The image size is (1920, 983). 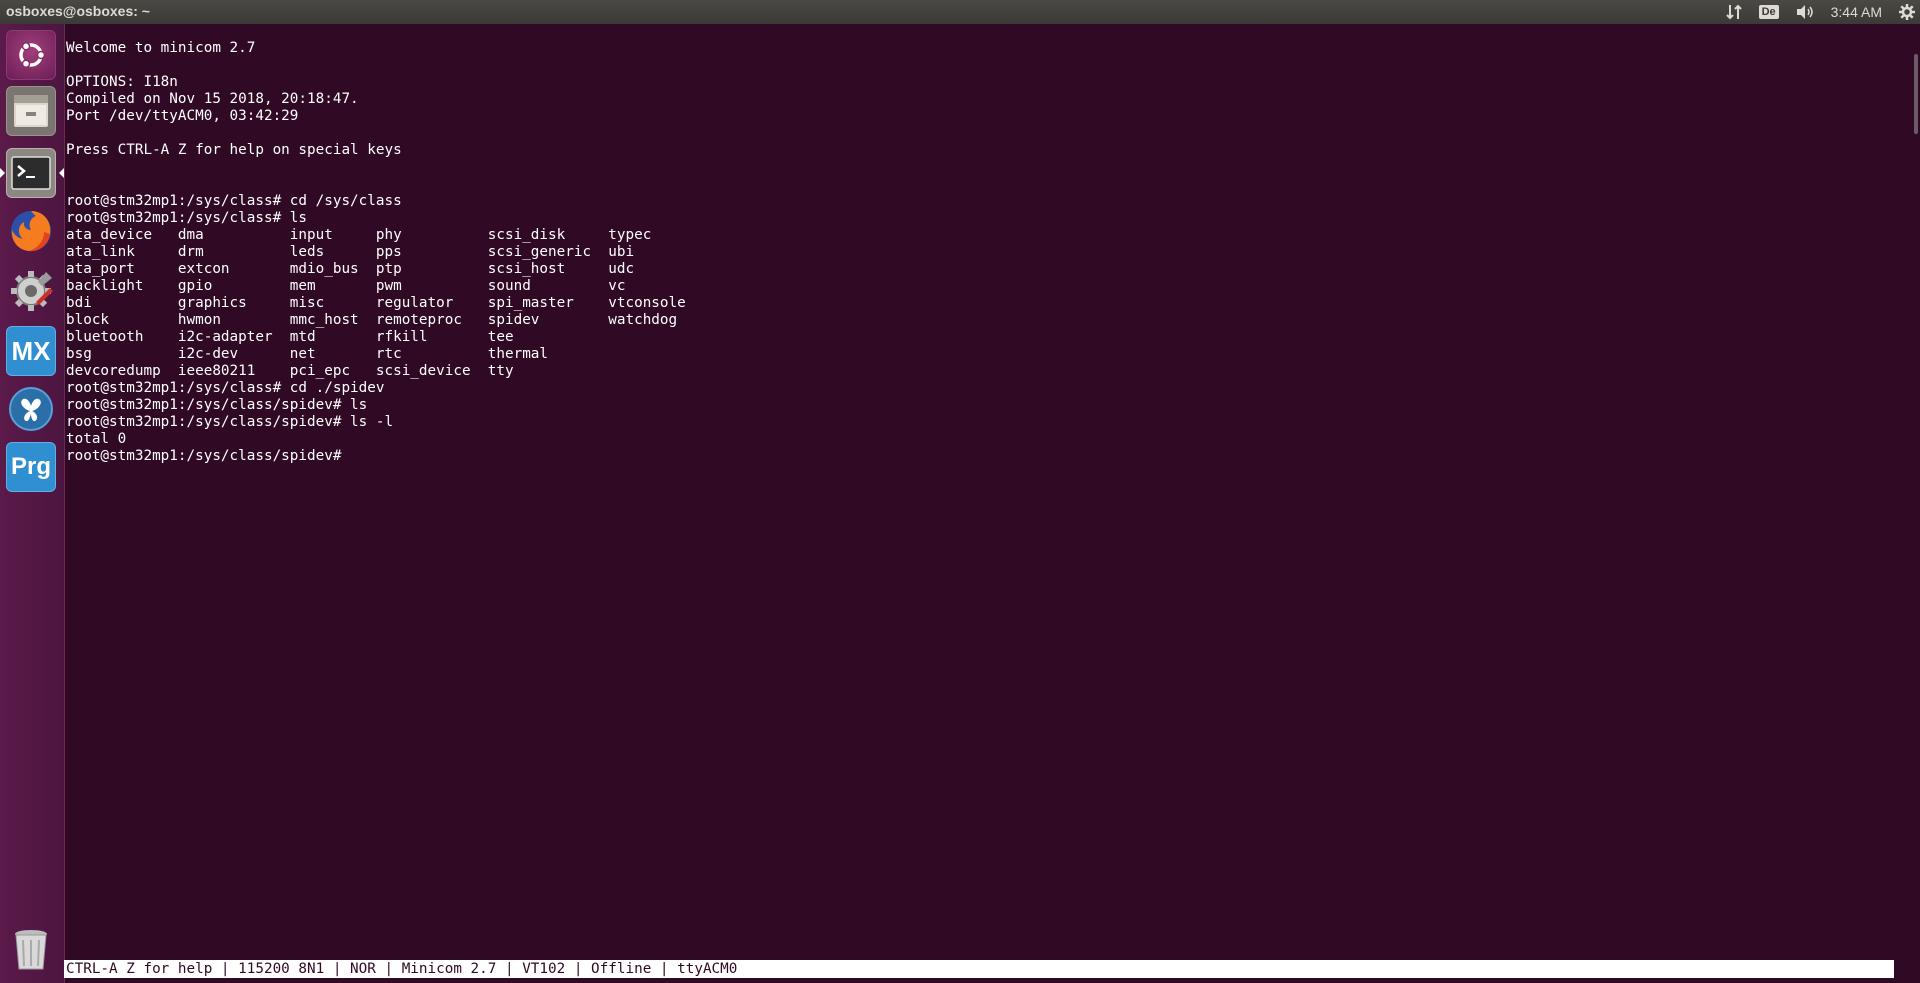 What do you see at coordinates (31, 291) in the screenshot?
I see `system-settings-icon` at bounding box center [31, 291].